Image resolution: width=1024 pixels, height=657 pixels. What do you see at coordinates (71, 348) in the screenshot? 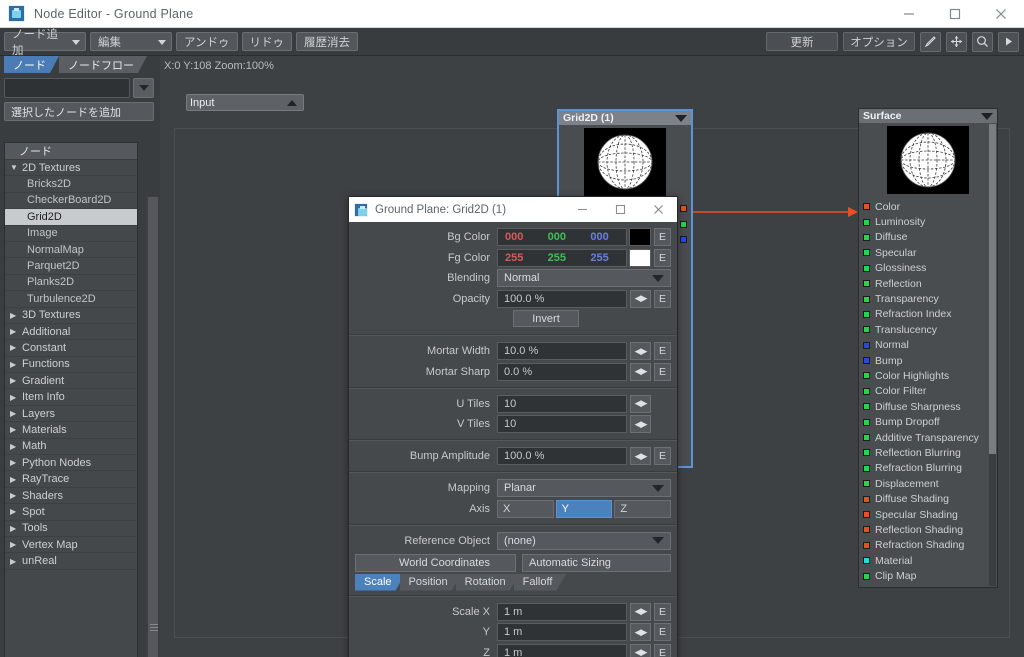
I see `tree-item-constant: ▶ Constant` at bounding box center [71, 348].